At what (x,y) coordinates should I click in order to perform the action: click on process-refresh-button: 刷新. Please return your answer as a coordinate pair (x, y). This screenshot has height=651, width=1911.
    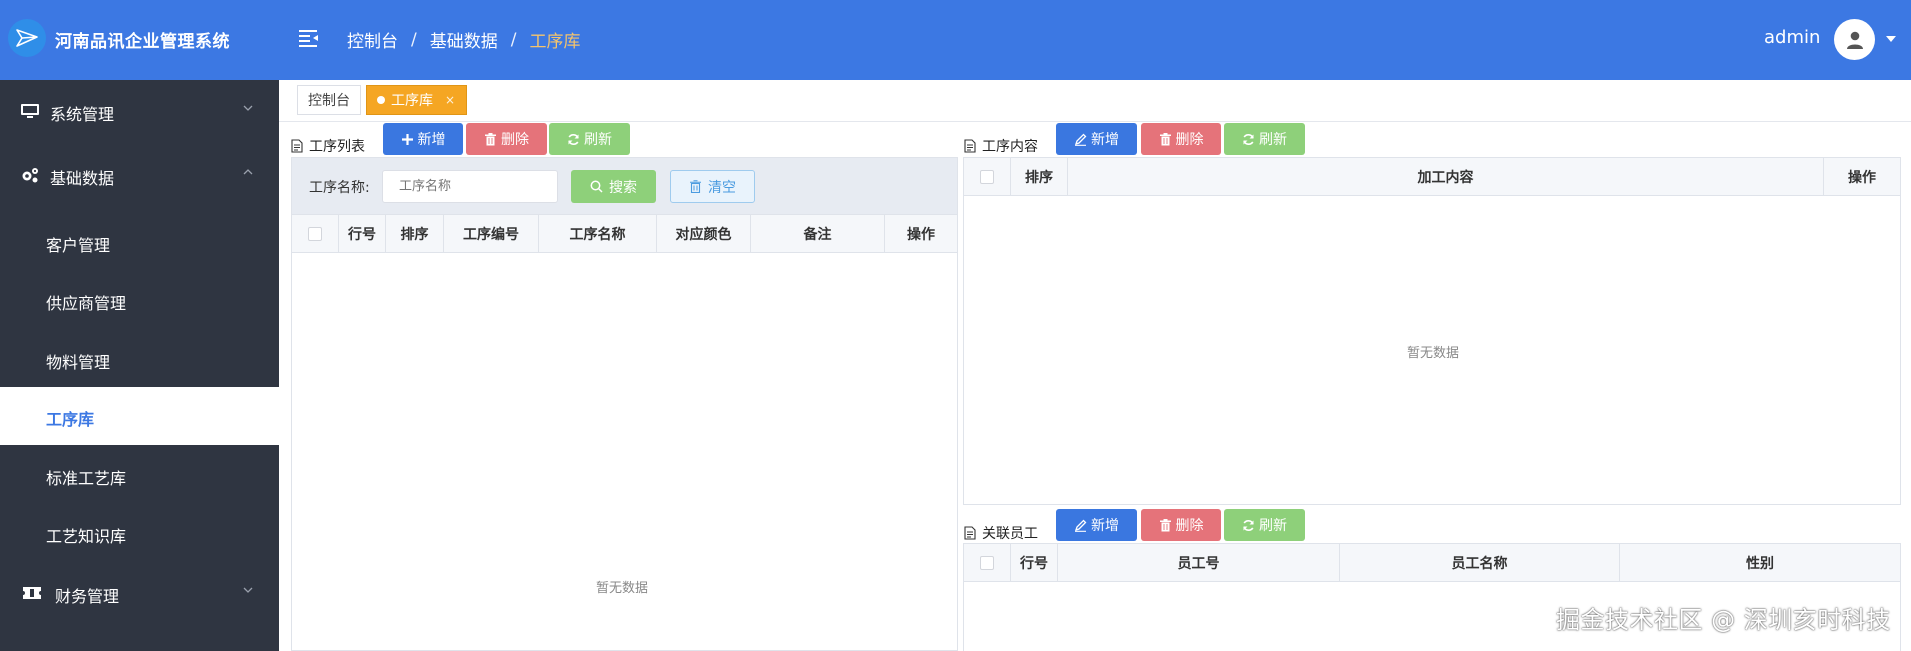
    Looking at the image, I should click on (589, 139).